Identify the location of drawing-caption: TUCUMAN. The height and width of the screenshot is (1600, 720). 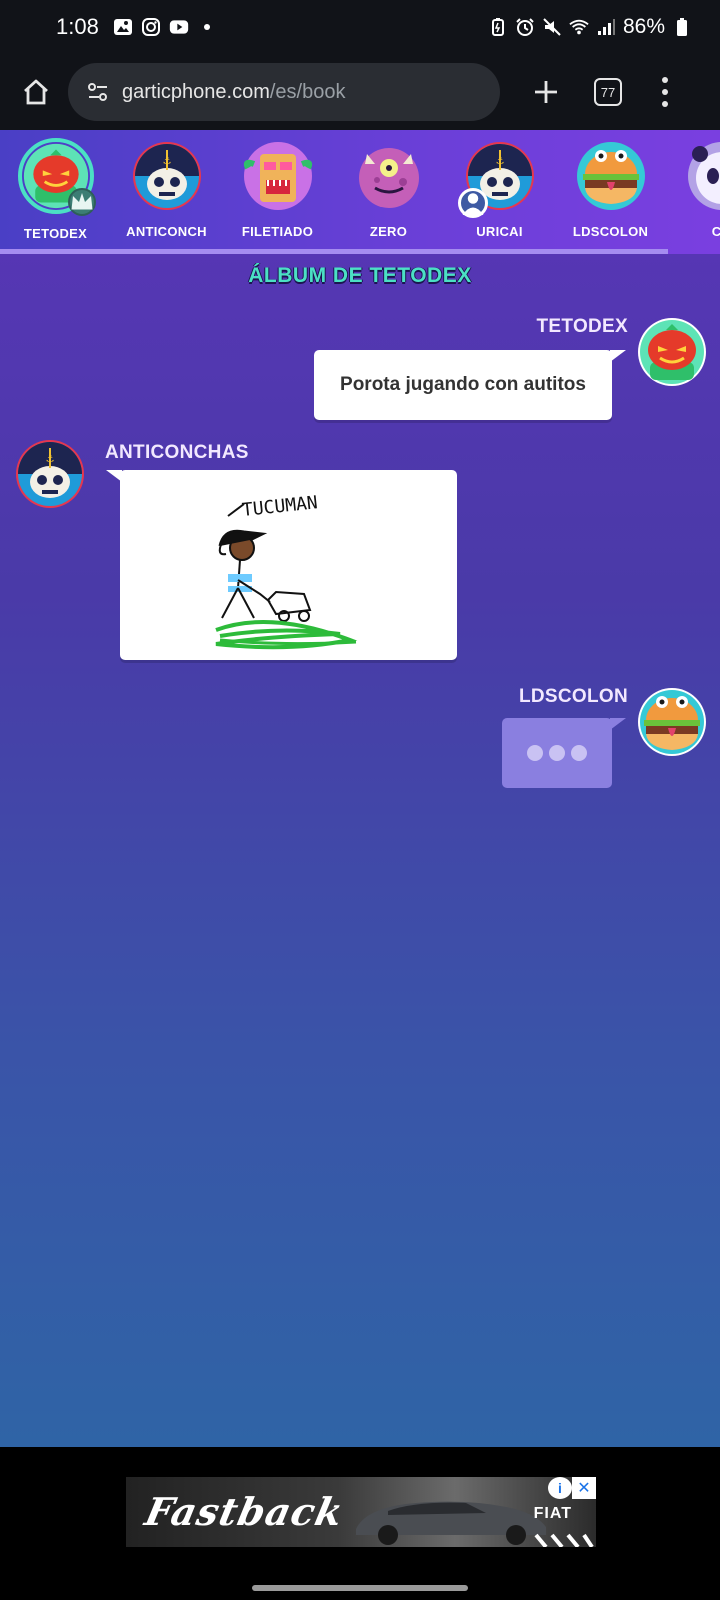
(280, 506).